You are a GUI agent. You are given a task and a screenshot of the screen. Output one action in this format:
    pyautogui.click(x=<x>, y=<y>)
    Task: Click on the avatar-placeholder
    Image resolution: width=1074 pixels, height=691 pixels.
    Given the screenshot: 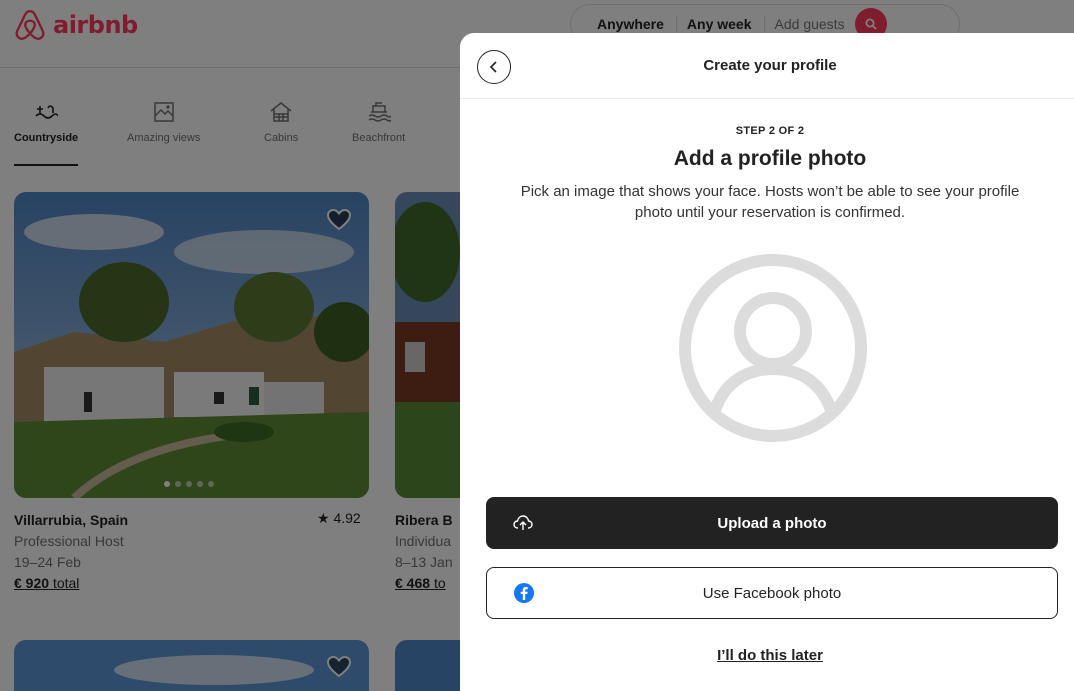 What is the action you would take?
    pyautogui.click(x=773, y=348)
    